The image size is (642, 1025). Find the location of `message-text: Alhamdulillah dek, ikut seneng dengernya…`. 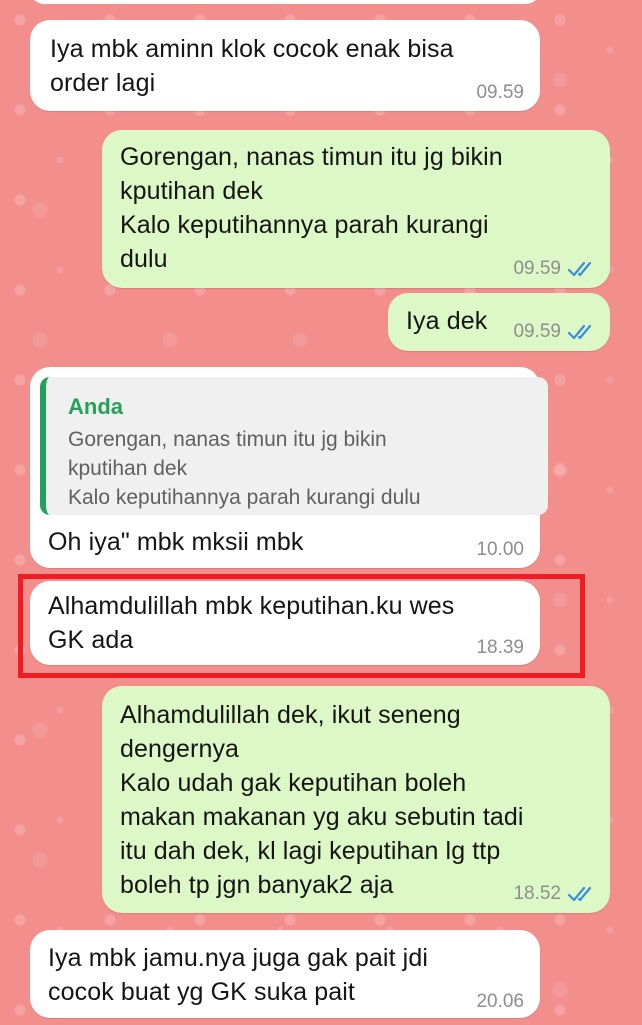

message-text: Alhamdulillah dek, ikut seneng dengernya… is located at coordinates (322, 800).